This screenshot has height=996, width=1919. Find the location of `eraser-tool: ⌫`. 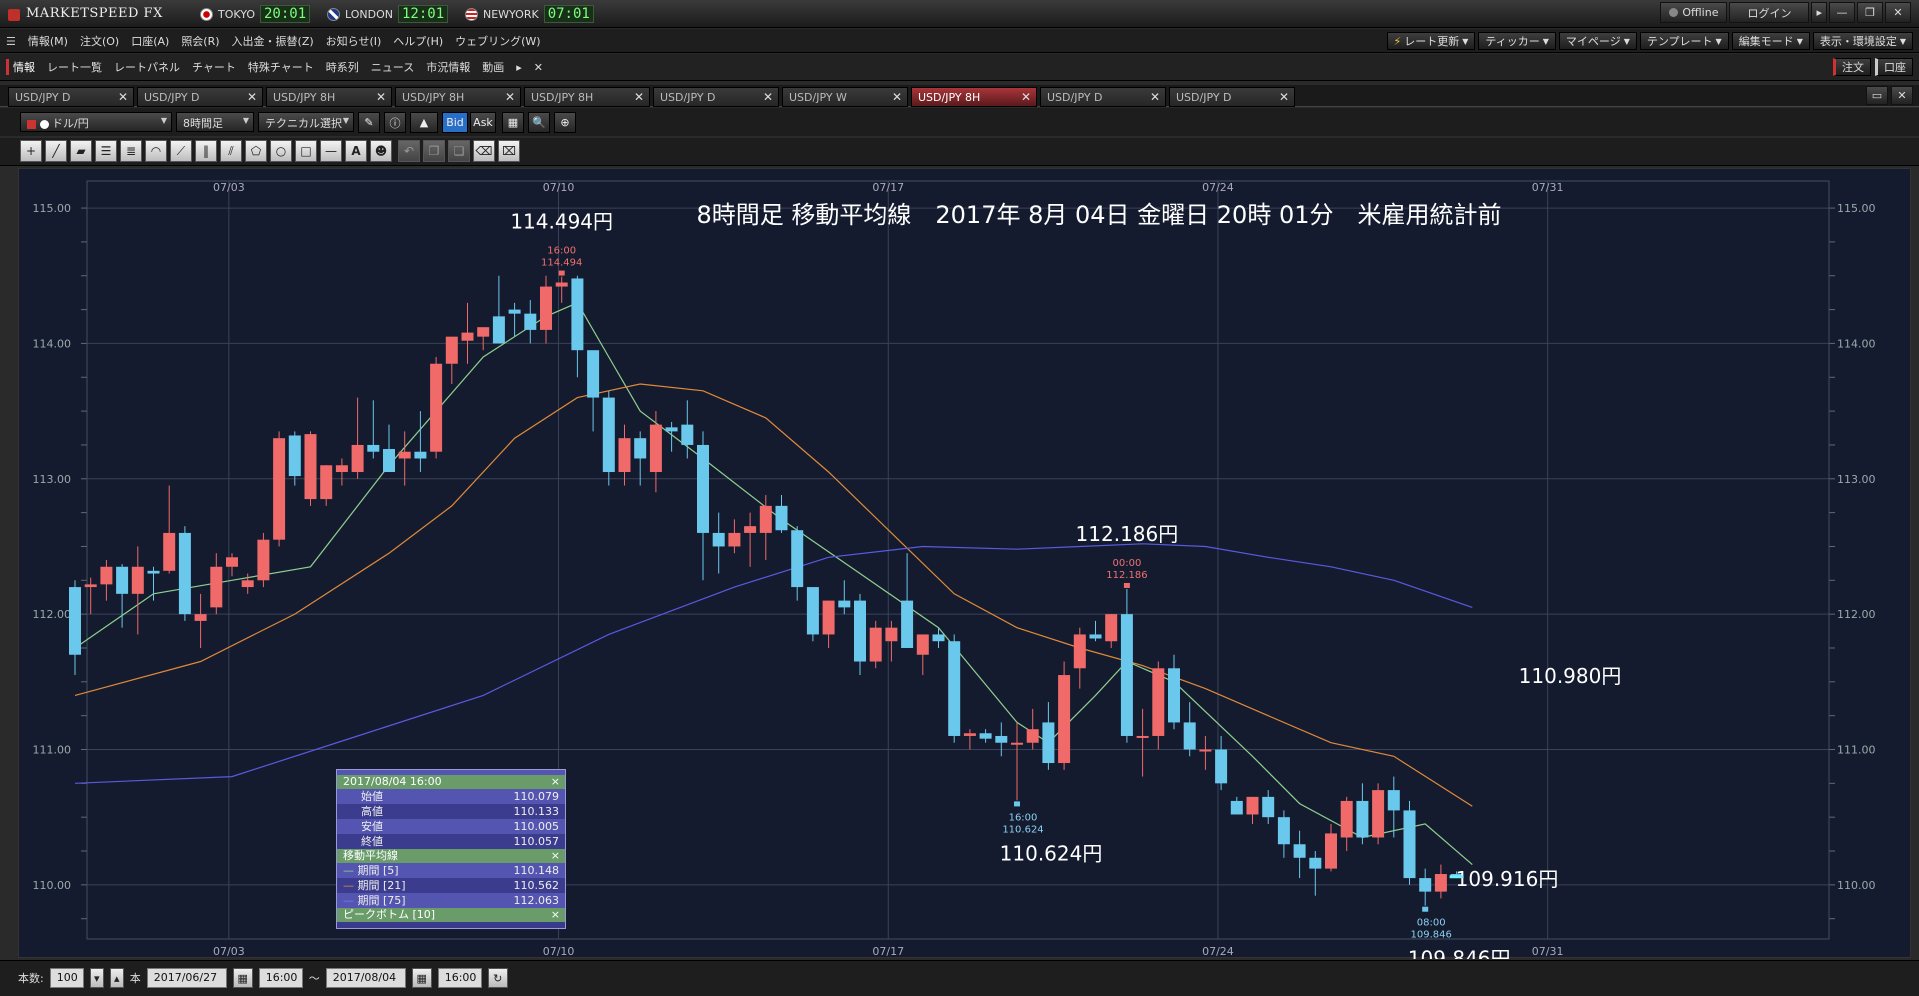

eraser-tool: ⌫ is located at coordinates (484, 151).